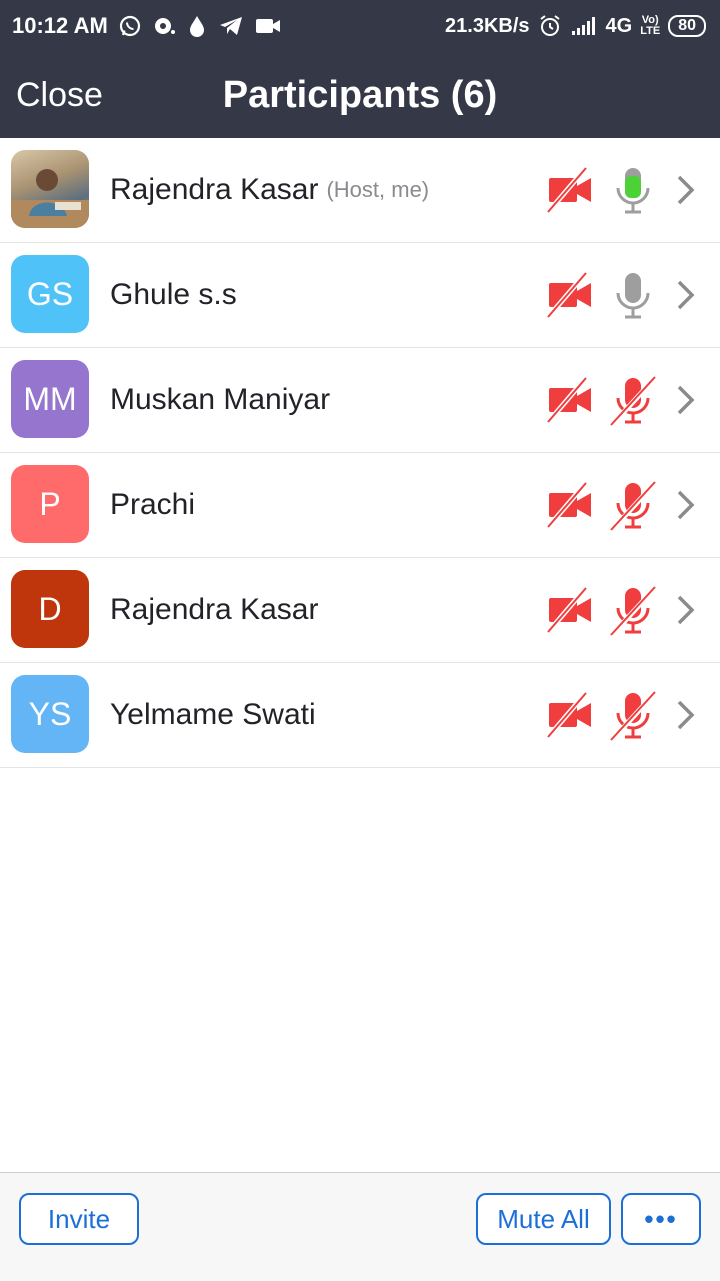  I want to click on participant-row: YS Yelmame Swati, so click(360, 715).